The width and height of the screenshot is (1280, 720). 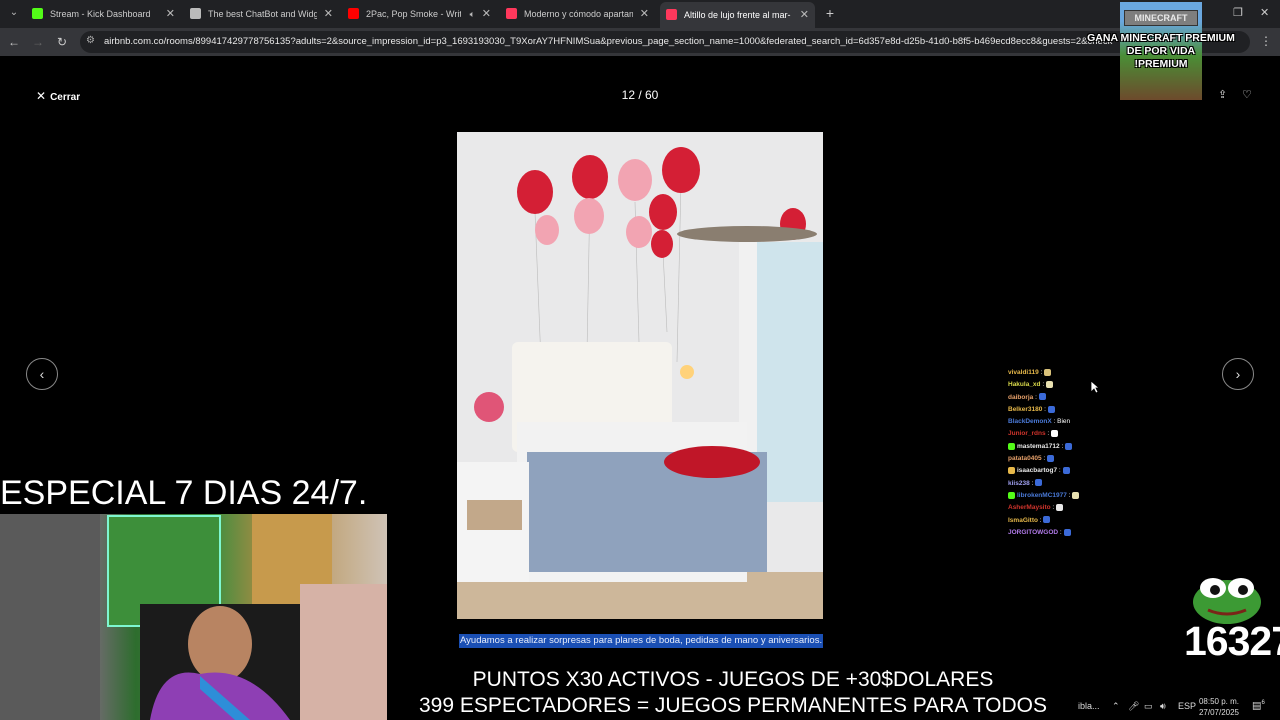 What do you see at coordinates (1063, 434) in the screenshot?
I see `chat-message: Junior_rdns :` at bounding box center [1063, 434].